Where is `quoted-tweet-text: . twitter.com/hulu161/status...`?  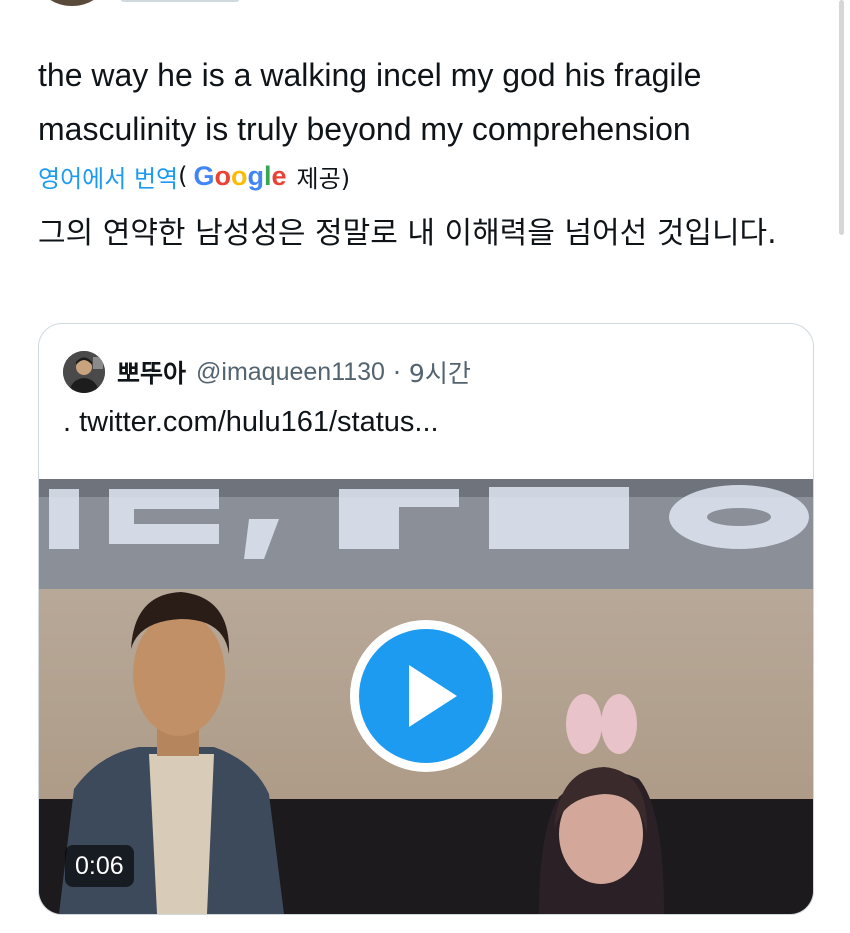 quoted-tweet-text: . twitter.com/hulu161/status... is located at coordinates (251, 422).